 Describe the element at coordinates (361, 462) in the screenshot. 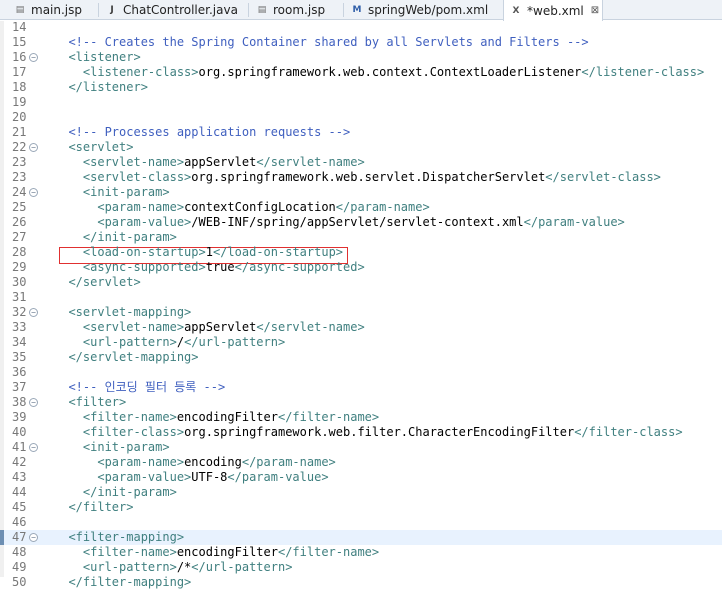

I see `code-line: 42 <param-name>encoding</param-name>` at that location.